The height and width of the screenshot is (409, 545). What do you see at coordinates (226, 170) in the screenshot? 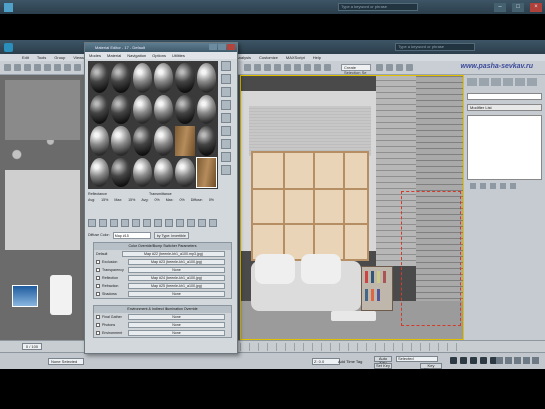
I see `material-map-navigator-icon` at bounding box center [226, 170].